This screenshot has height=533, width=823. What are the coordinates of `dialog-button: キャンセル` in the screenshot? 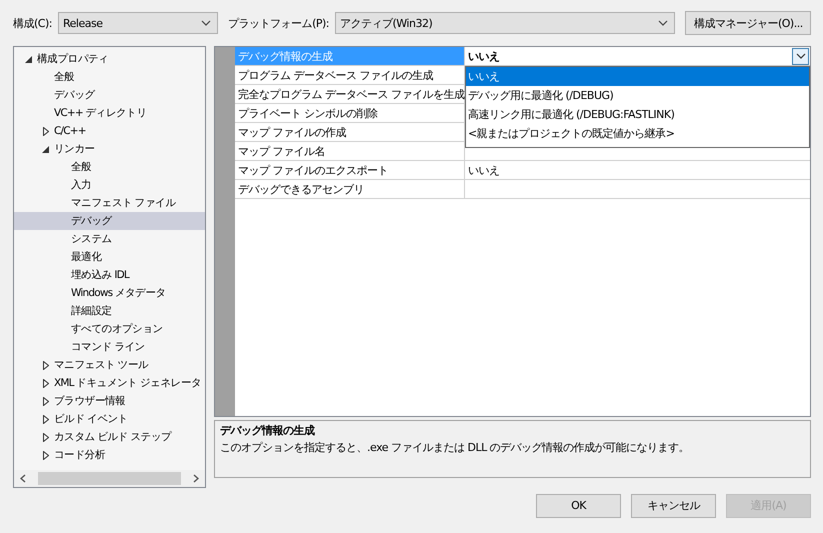 It's located at (673, 506).